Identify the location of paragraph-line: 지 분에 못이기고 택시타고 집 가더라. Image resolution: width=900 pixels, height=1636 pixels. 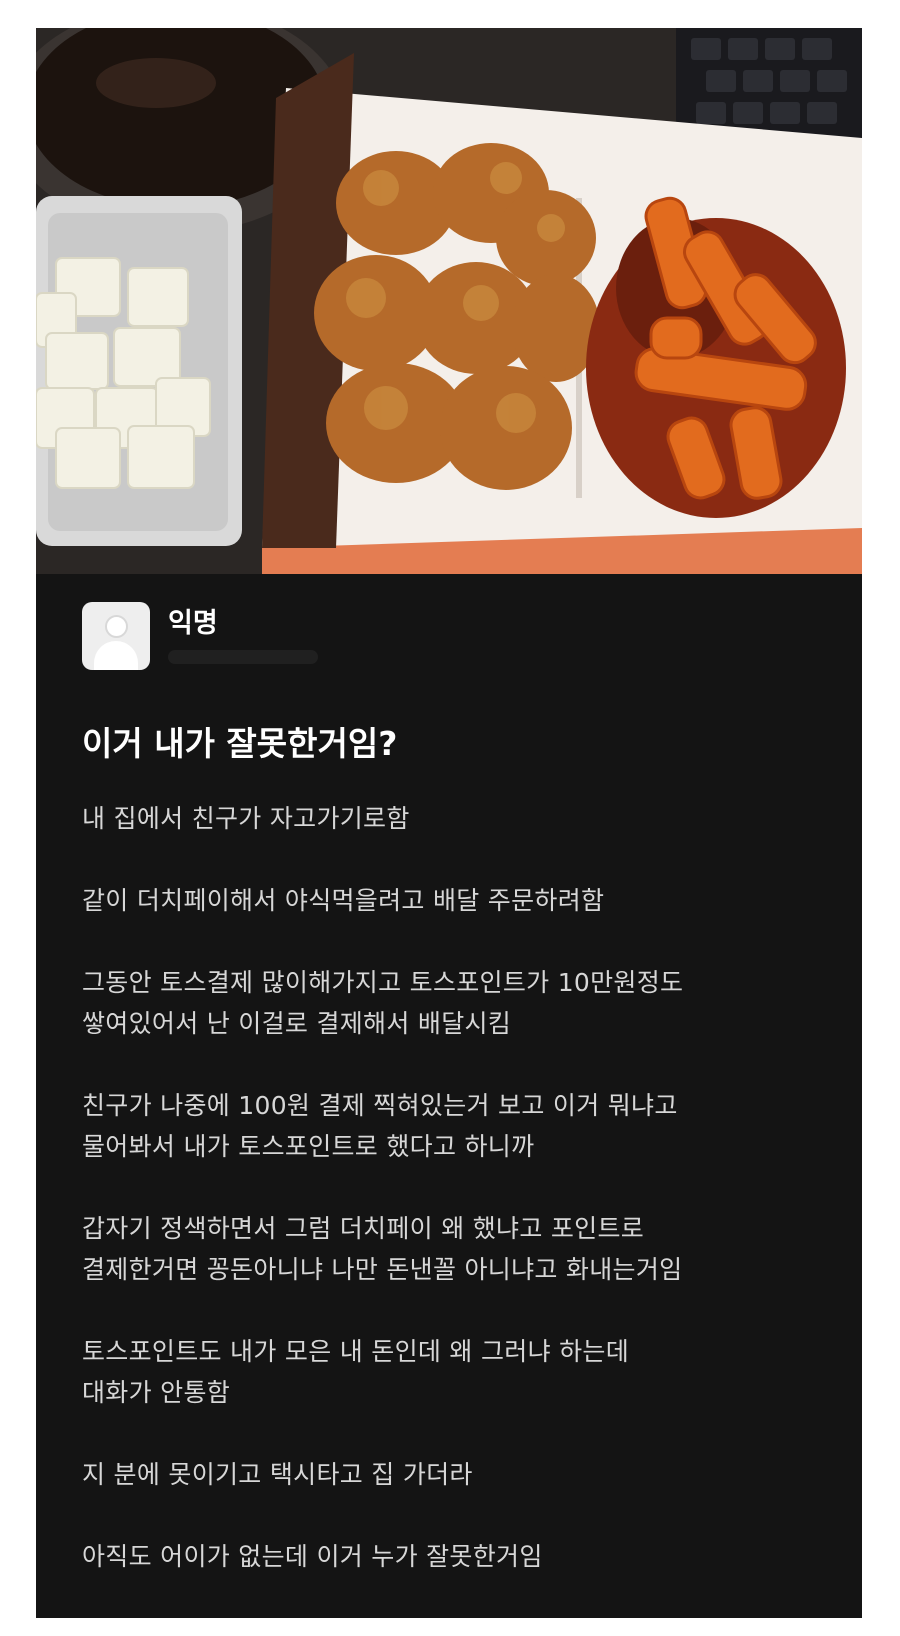
(277, 1474).